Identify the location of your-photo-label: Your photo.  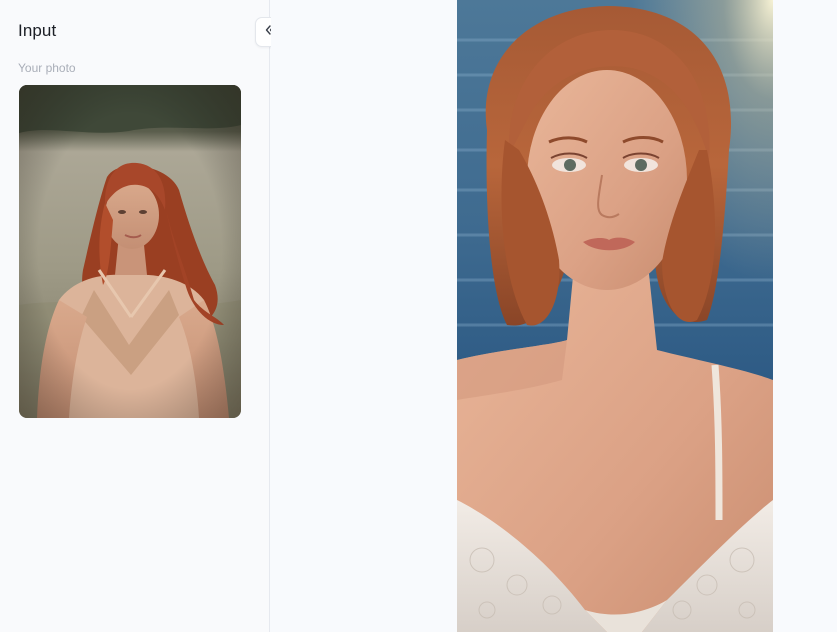
(47, 68).